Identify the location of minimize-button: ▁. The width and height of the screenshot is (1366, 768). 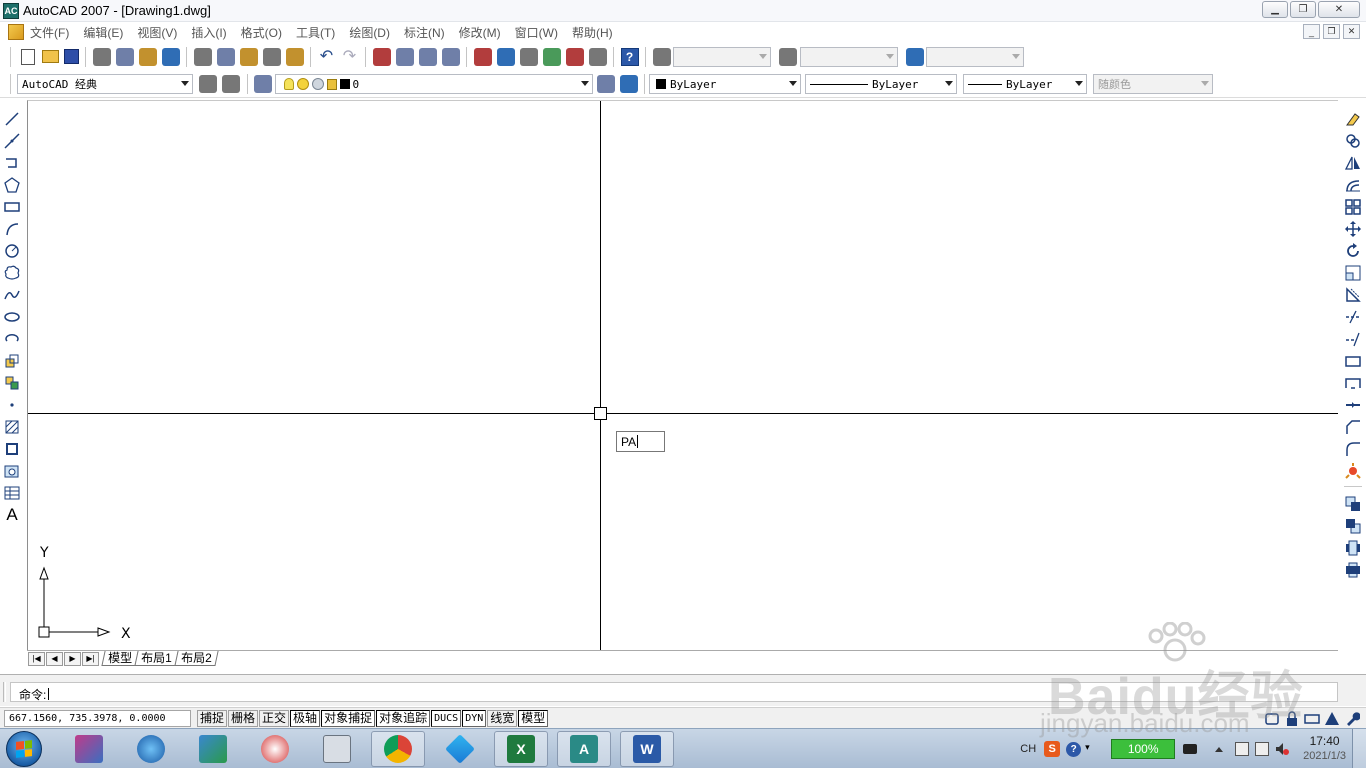
(1275, 9).